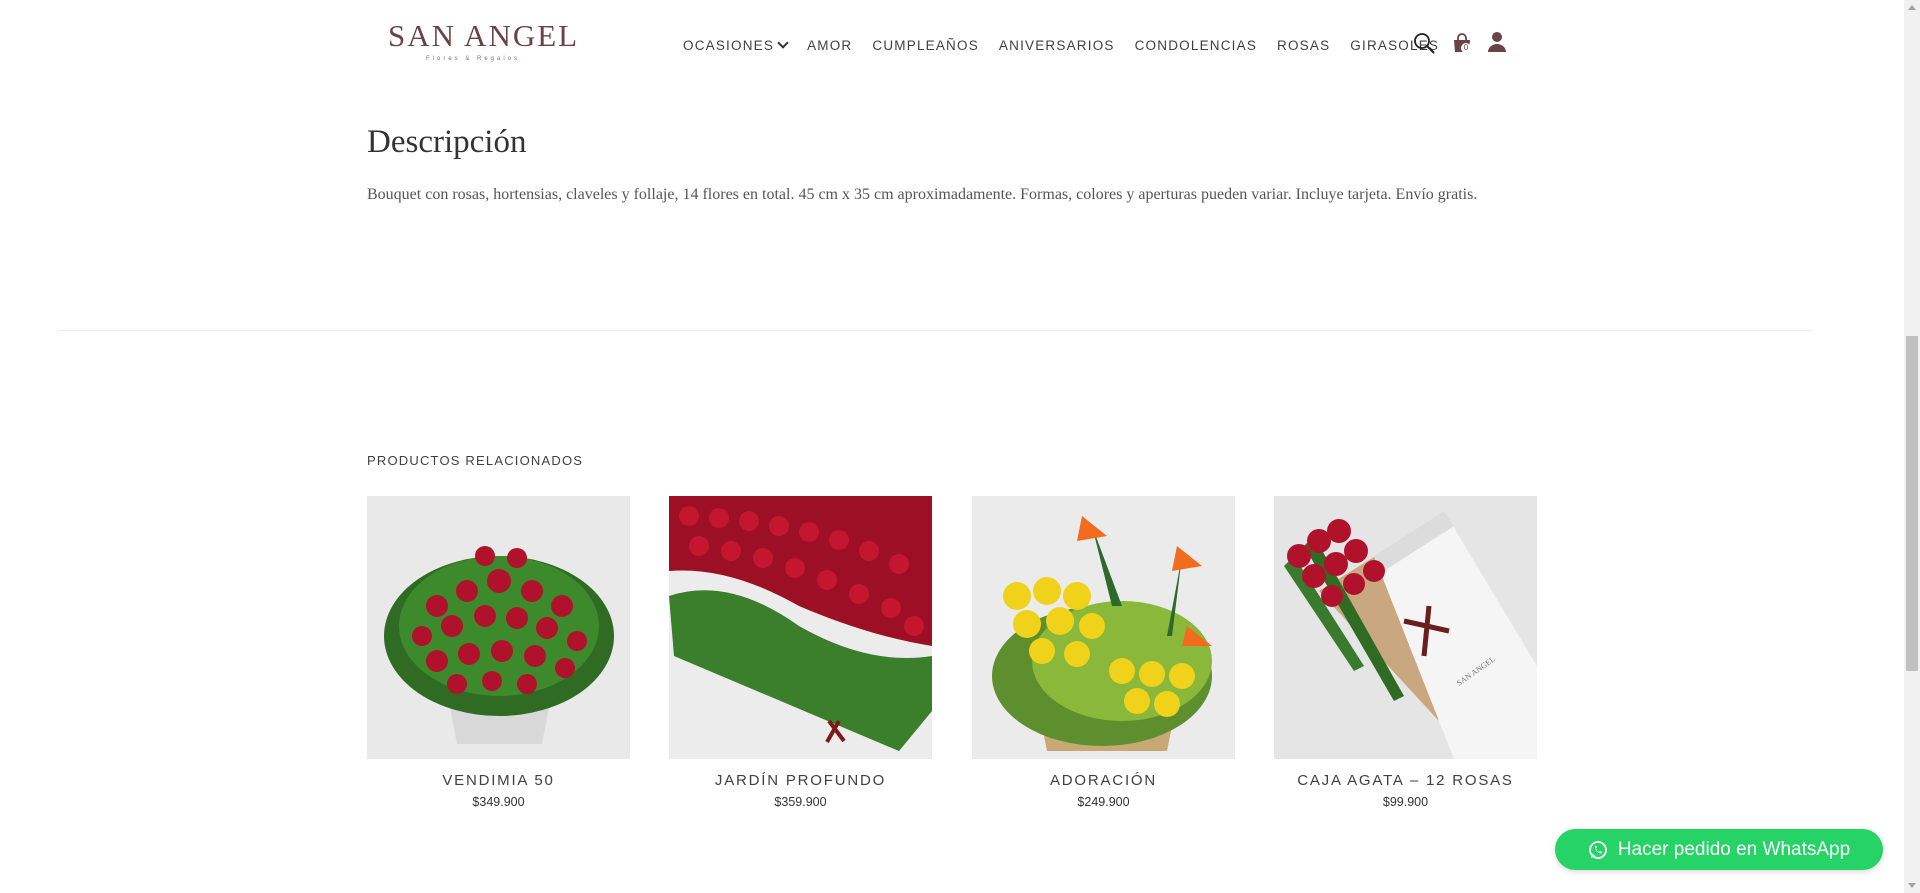 The height and width of the screenshot is (893, 1920). I want to click on whatsapp-icon, so click(1597, 849).